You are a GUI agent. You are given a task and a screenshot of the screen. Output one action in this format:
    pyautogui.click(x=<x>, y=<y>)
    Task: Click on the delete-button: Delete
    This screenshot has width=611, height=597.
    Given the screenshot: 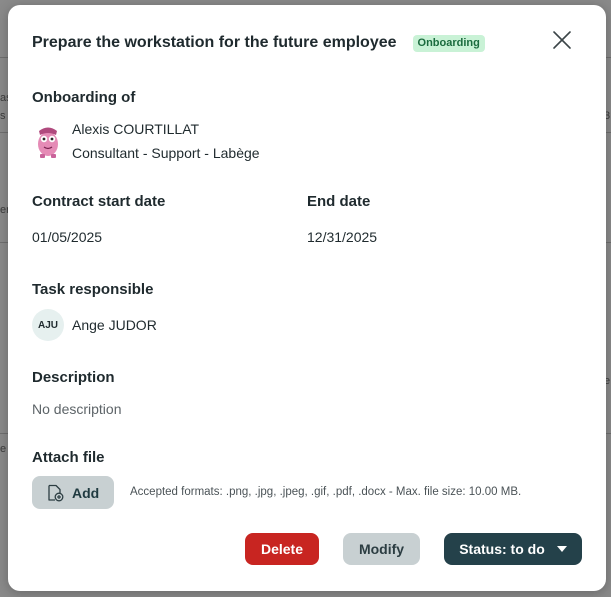 What is the action you would take?
    pyautogui.click(x=282, y=549)
    